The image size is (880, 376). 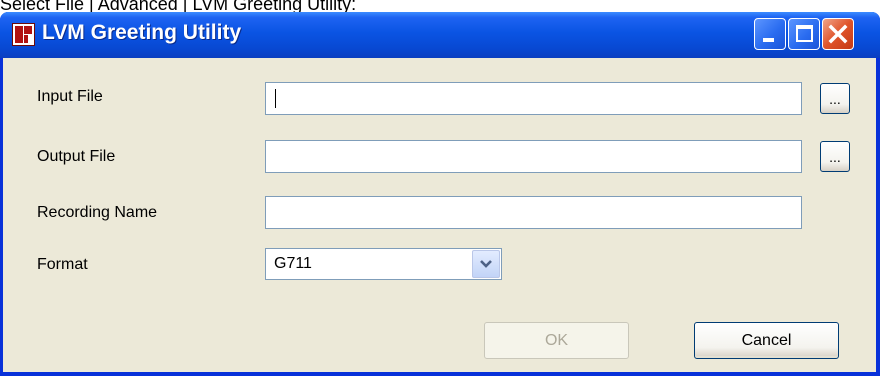 I want to click on format-label: Format, so click(x=62, y=264).